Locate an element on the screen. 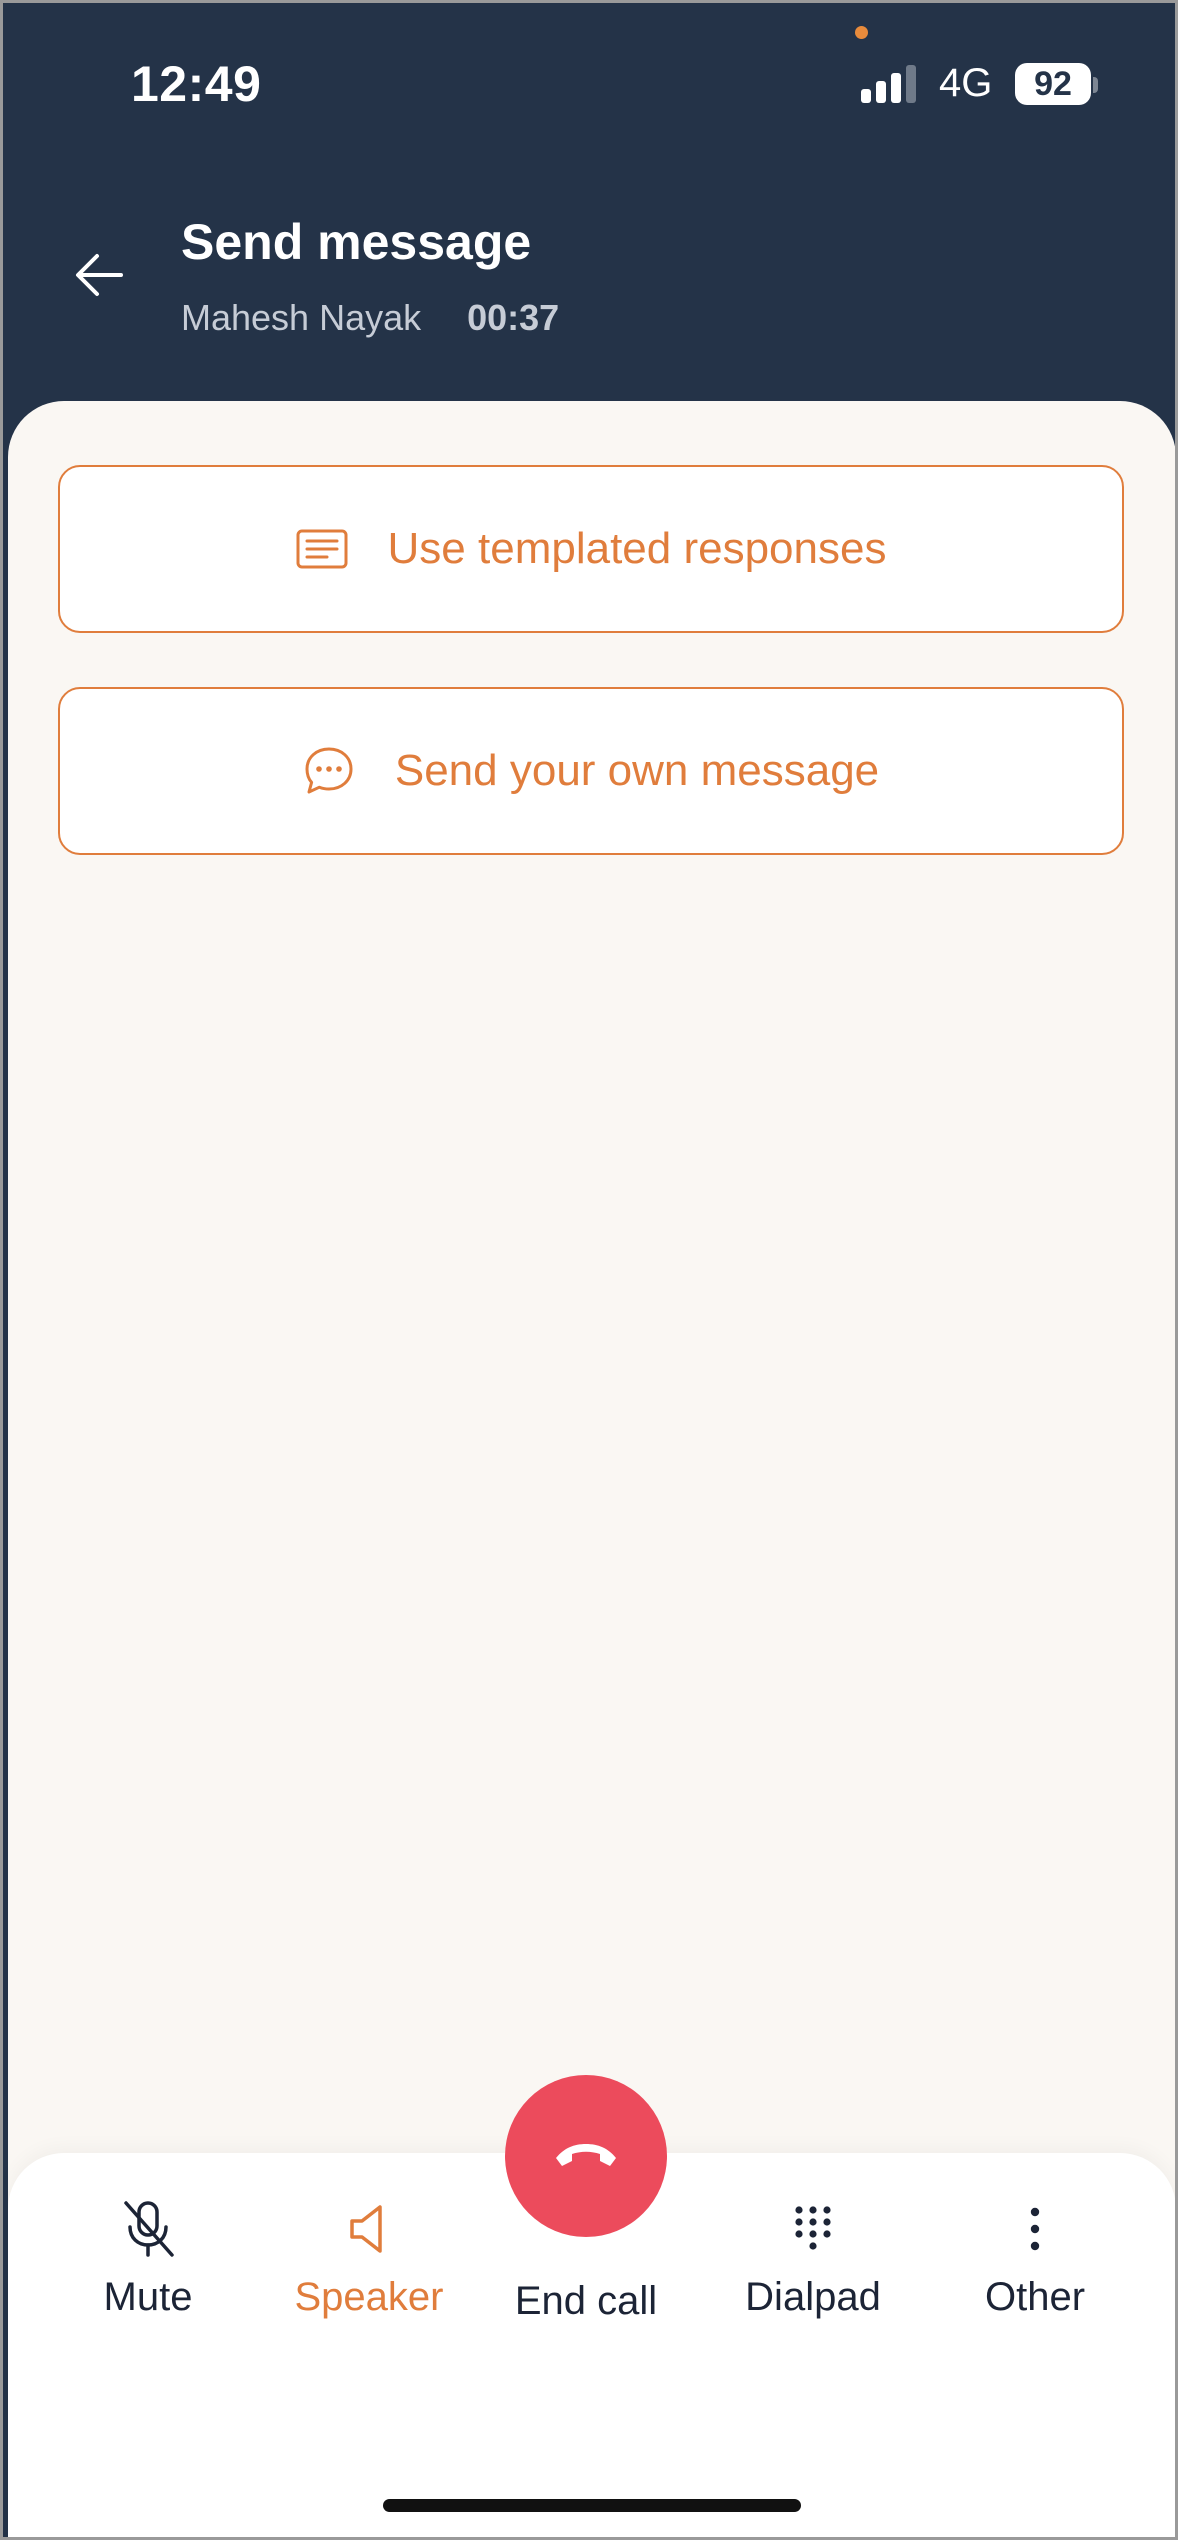  status-time: 12:49 is located at coordinates (196, 84).